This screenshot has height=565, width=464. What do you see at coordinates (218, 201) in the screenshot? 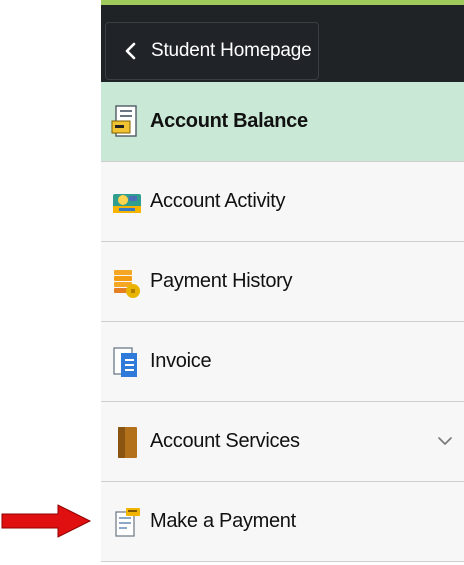
I see `nav-label-account-activity: Account Activity` at bounding box center [218, 201].